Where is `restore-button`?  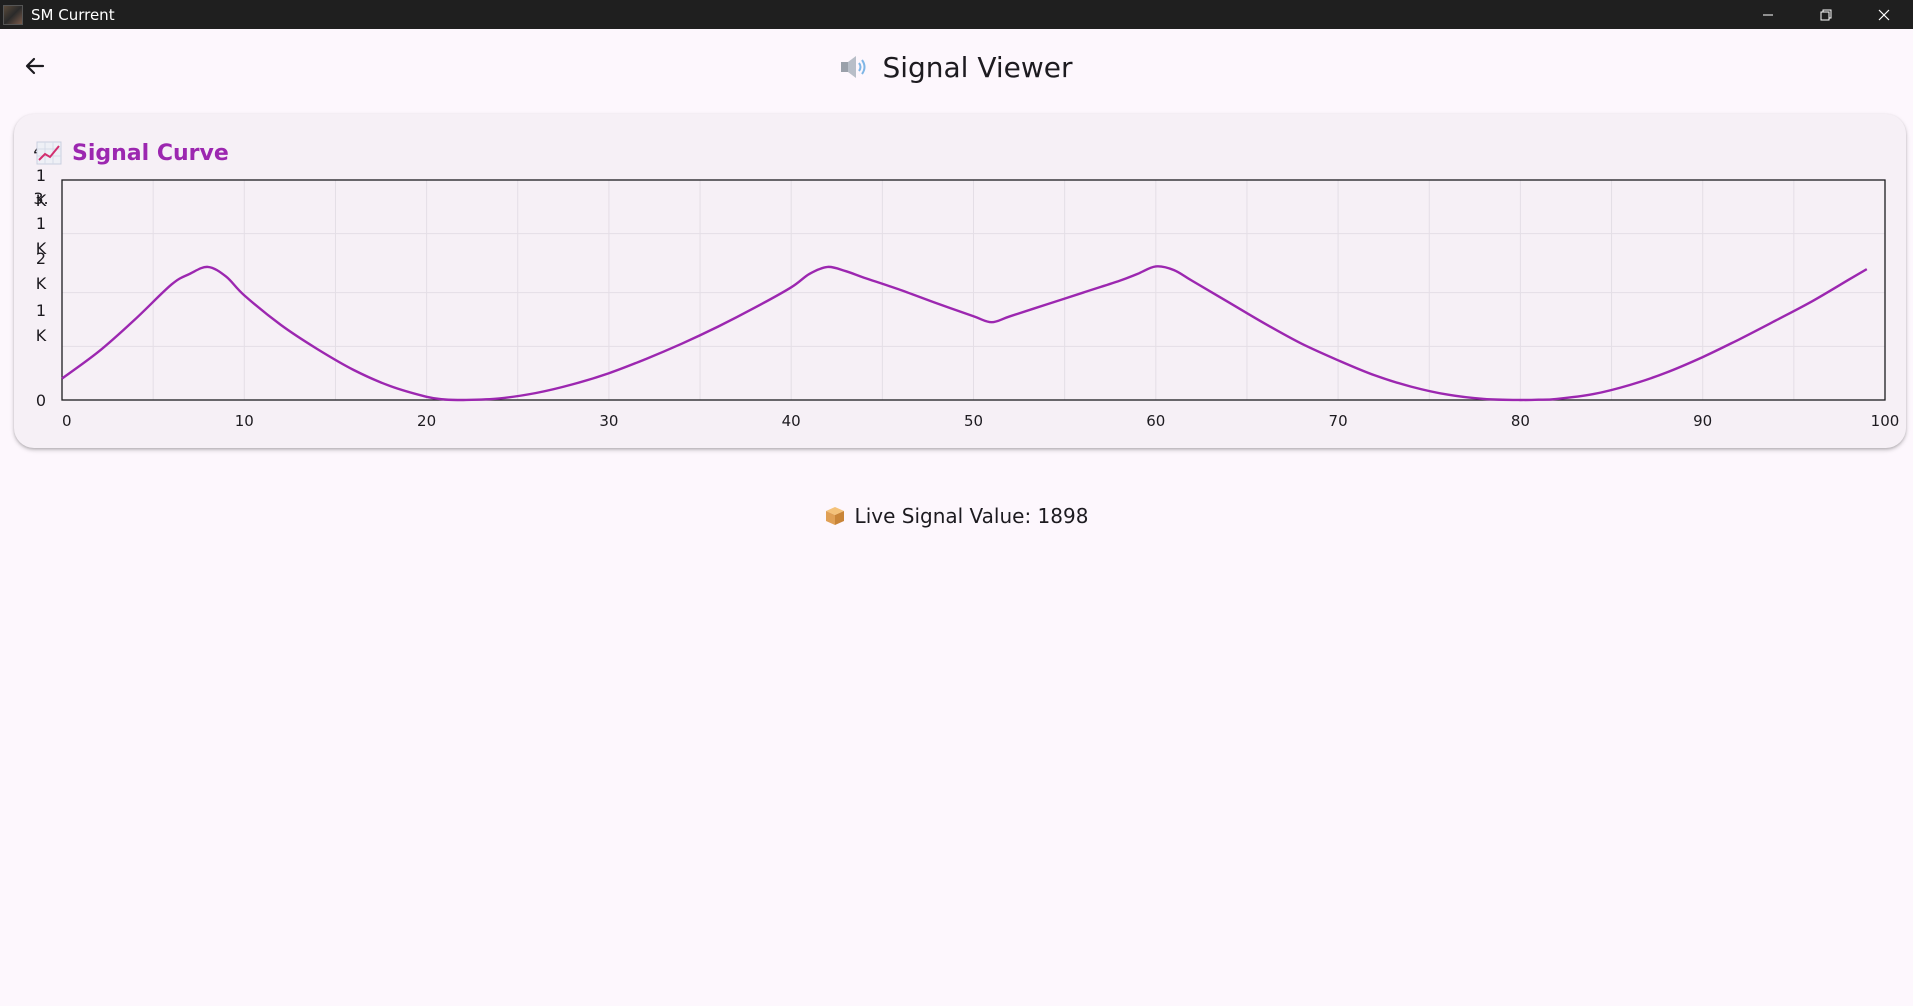
restore-button is located at coordinates (1826, 14).